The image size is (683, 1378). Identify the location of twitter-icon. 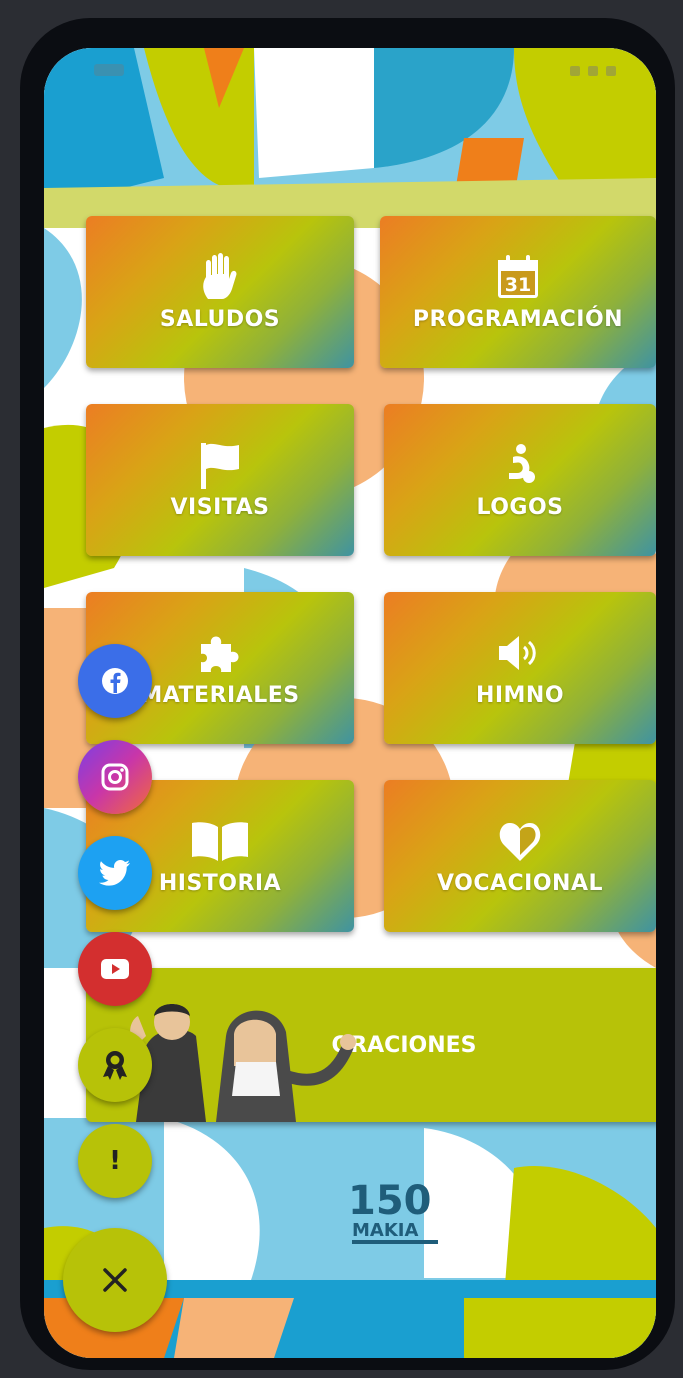
(114, 873).